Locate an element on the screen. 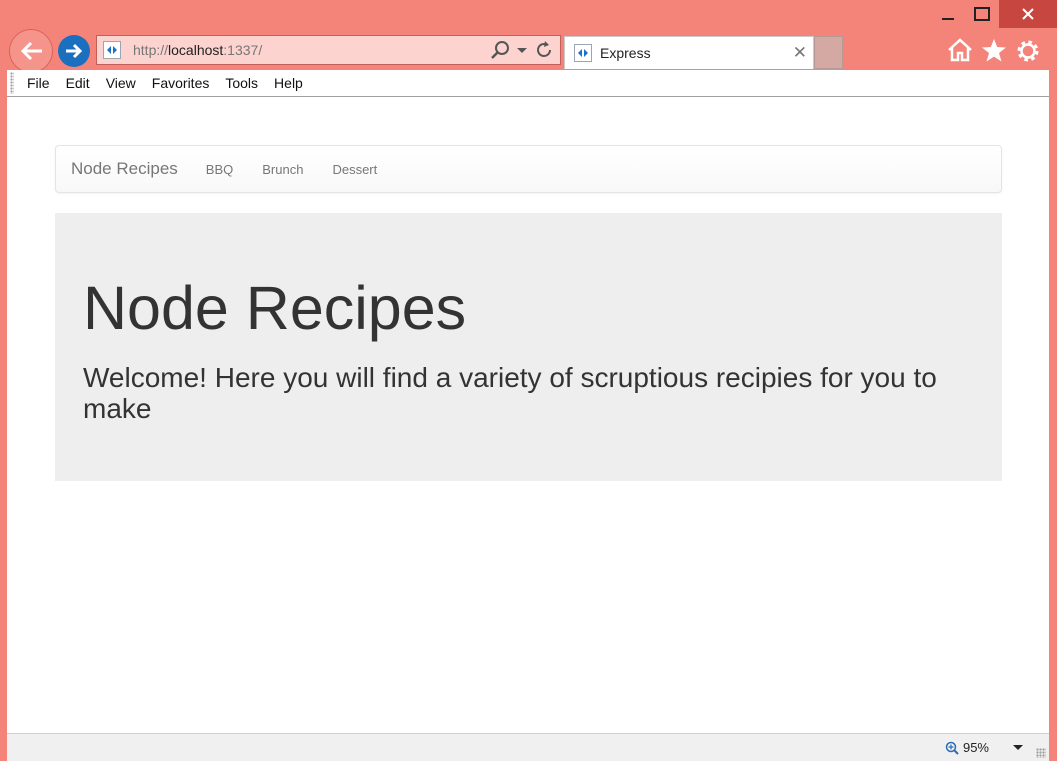 The height and width of the screenshot is (761, 1057). site-navbar: Node Recipes BBQ Brunch Dessert is located at coordinates (528, 169).